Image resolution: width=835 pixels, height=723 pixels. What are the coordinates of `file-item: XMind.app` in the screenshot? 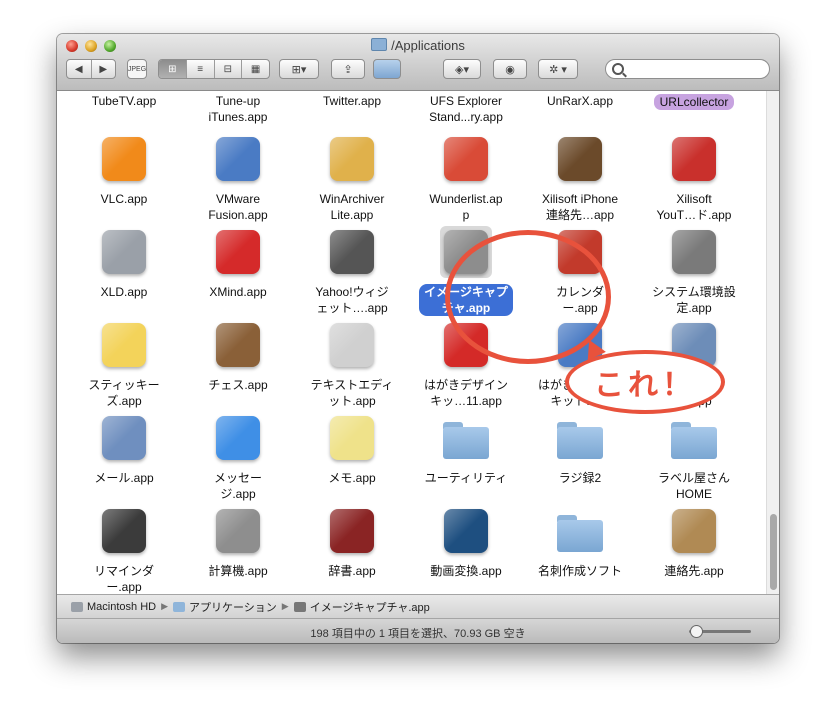 It's located at (238, 263).